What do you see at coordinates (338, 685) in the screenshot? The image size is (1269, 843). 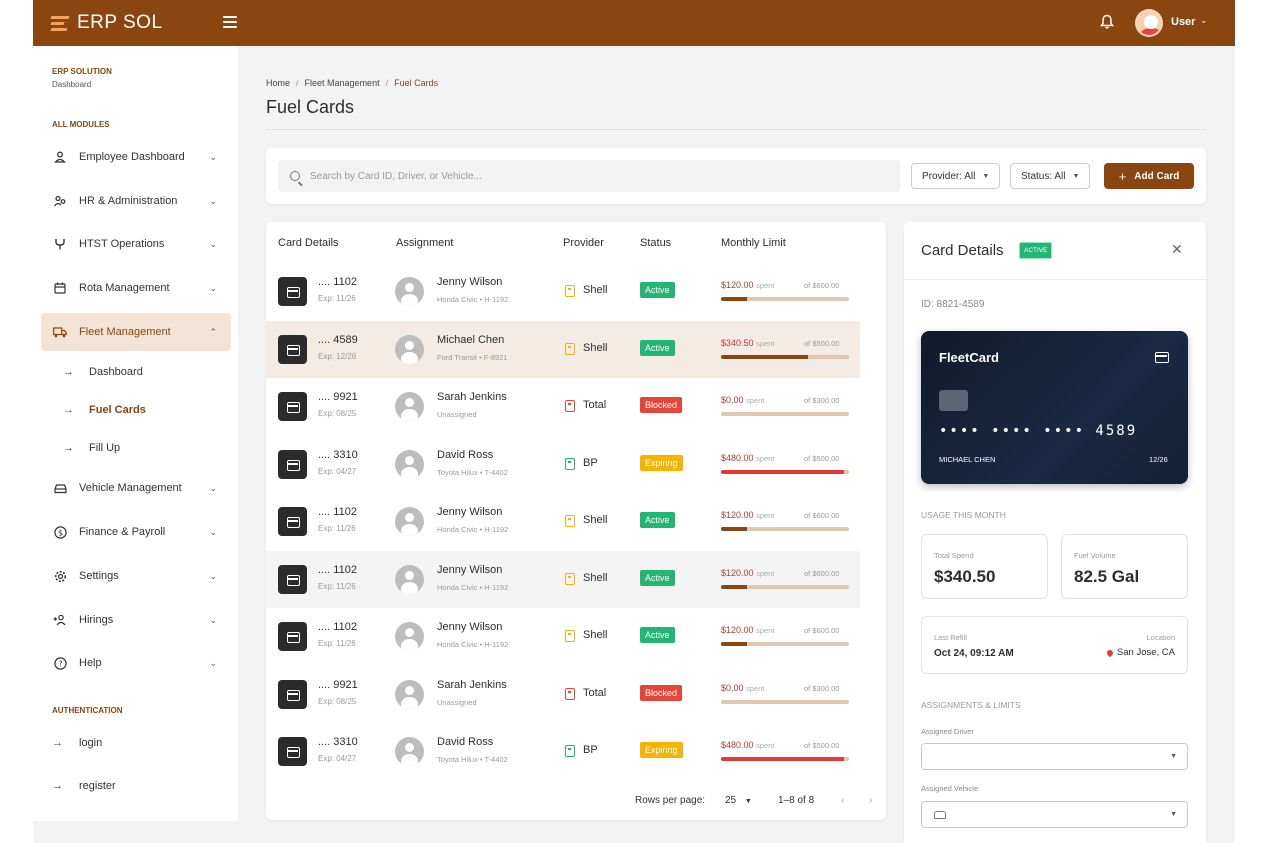 I see `card-number: .... 9921` at bounding box center [338, 685].